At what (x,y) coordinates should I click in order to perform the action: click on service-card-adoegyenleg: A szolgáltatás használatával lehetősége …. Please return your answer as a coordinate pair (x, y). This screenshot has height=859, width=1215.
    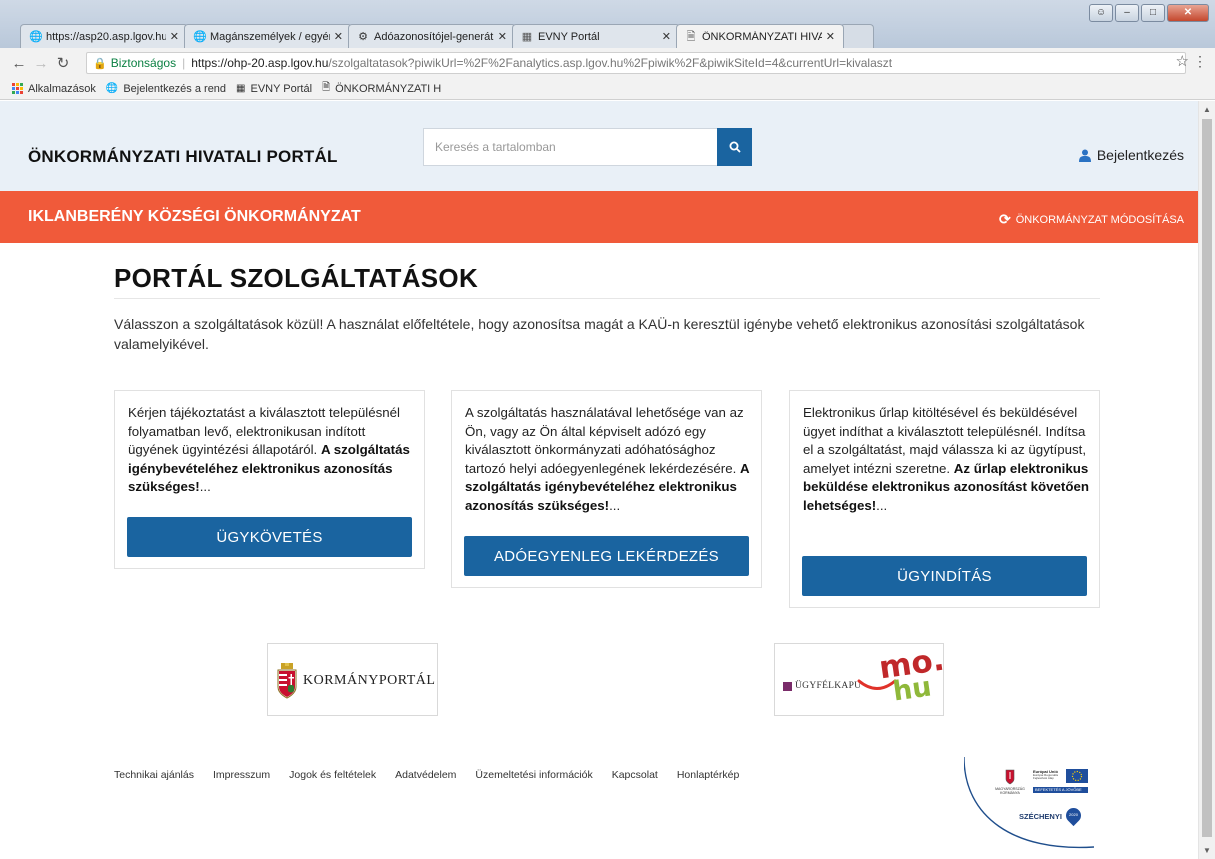
    Looking at the image, I should click on (606, 489).